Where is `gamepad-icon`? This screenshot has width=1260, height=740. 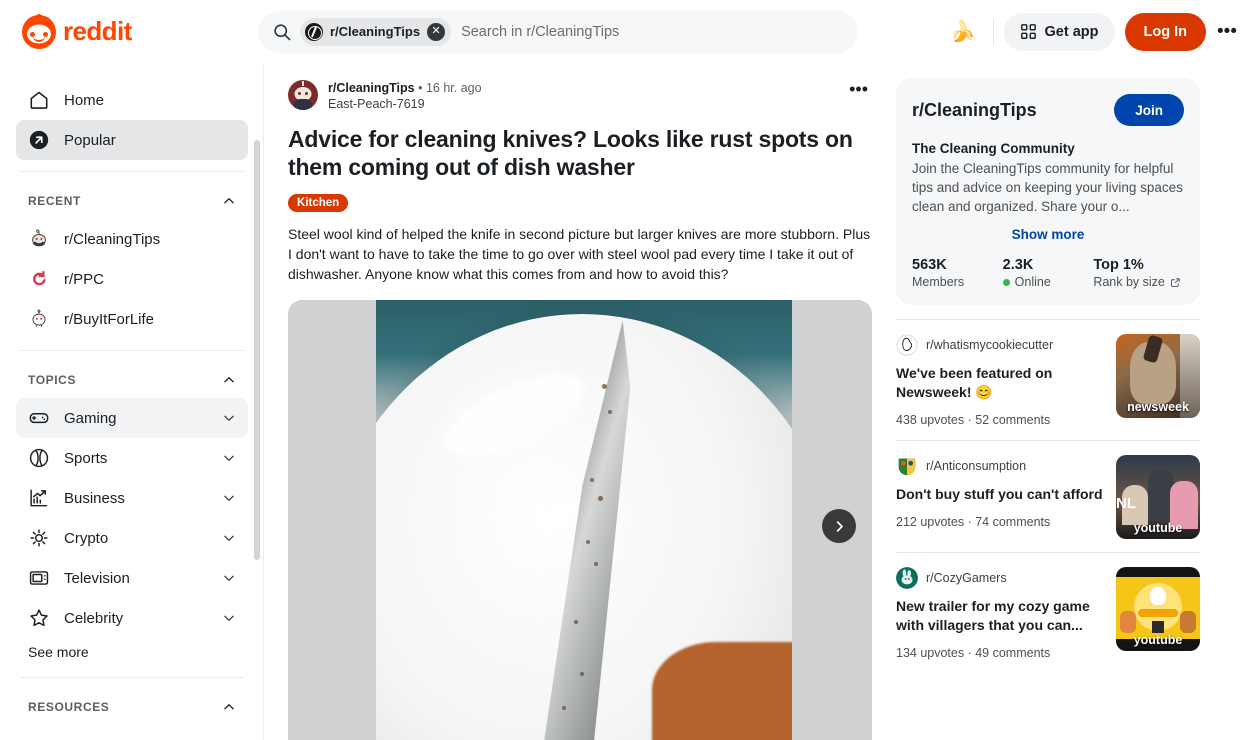 gamepad-icon is located at coordinates (39, 418).